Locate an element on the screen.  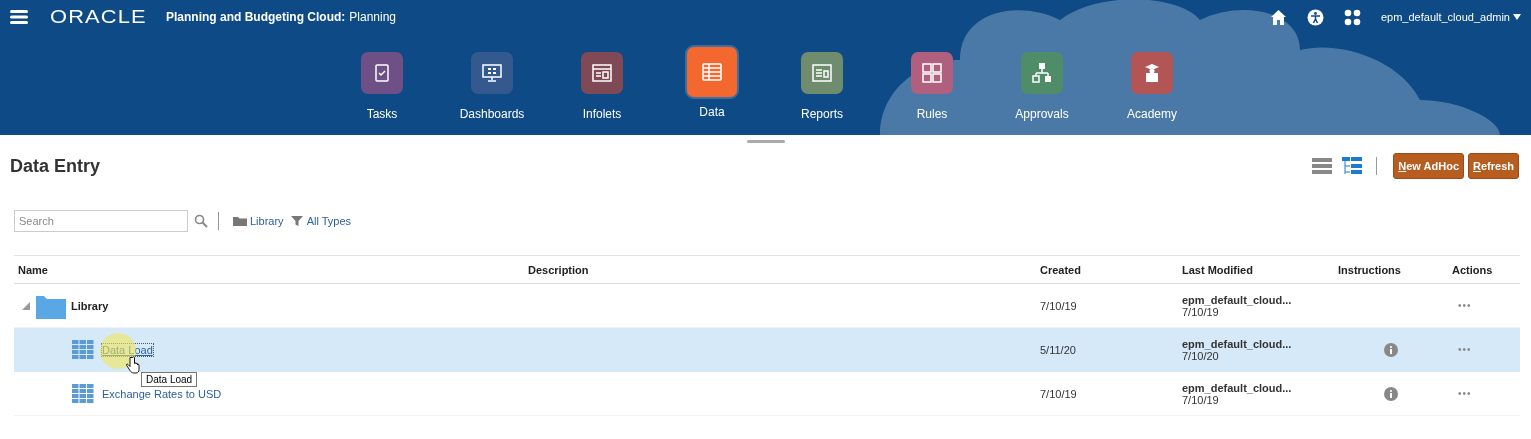
nav-label: Rules is located at coordinates (932, 114).